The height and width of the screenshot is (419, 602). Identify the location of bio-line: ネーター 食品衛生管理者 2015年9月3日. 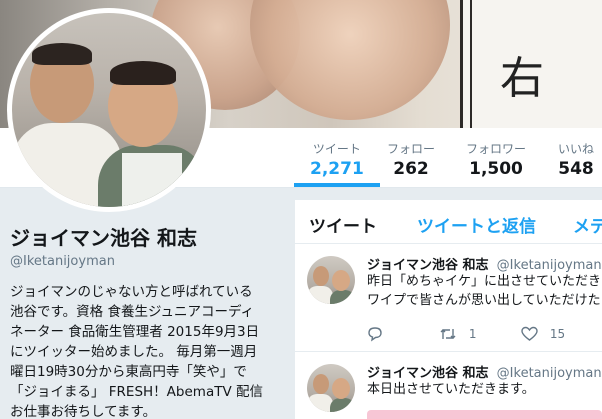
(135, 332).